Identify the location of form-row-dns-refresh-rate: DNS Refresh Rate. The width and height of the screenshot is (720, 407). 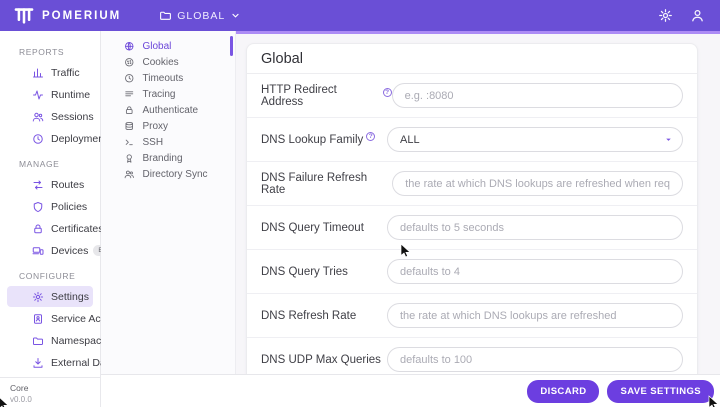
(472, 316).